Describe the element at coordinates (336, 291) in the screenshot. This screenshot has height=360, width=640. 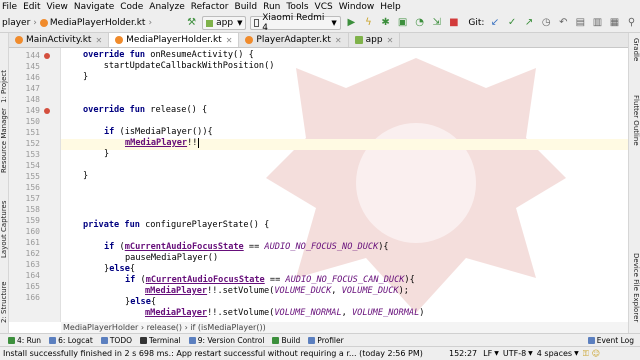
I see `code-text: ,` at that location.